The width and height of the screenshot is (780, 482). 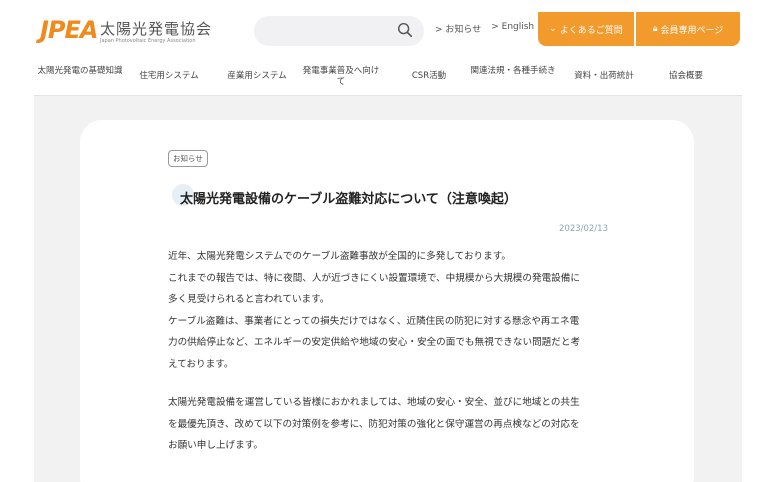 I want to click on search-icon, so click(x=405, y=30).